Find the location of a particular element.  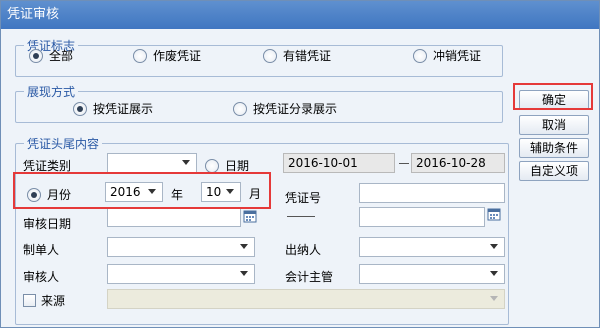

radio-date: 日期 is located at coordinates (227, 165).